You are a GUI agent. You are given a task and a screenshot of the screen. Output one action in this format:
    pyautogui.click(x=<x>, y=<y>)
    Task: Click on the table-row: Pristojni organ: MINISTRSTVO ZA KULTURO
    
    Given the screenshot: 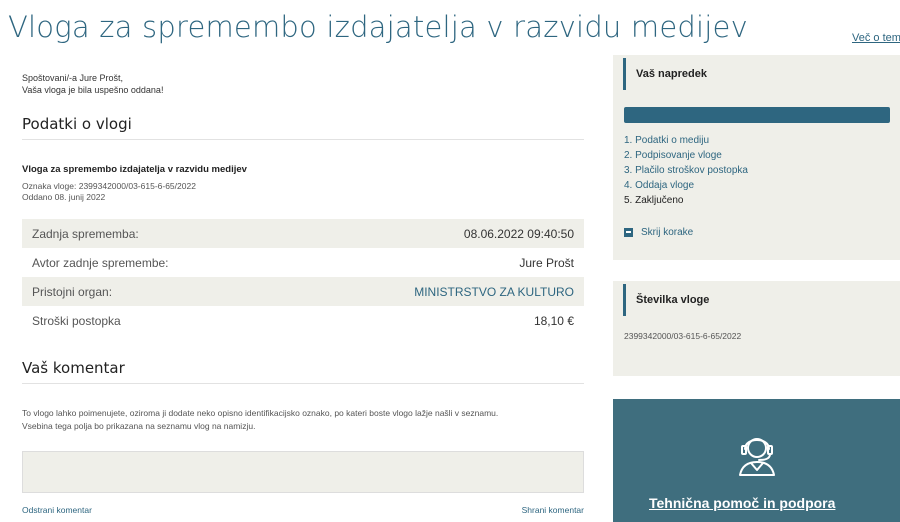 What is the action you would take?
    pyautogui.click(x=303, y=291)
    